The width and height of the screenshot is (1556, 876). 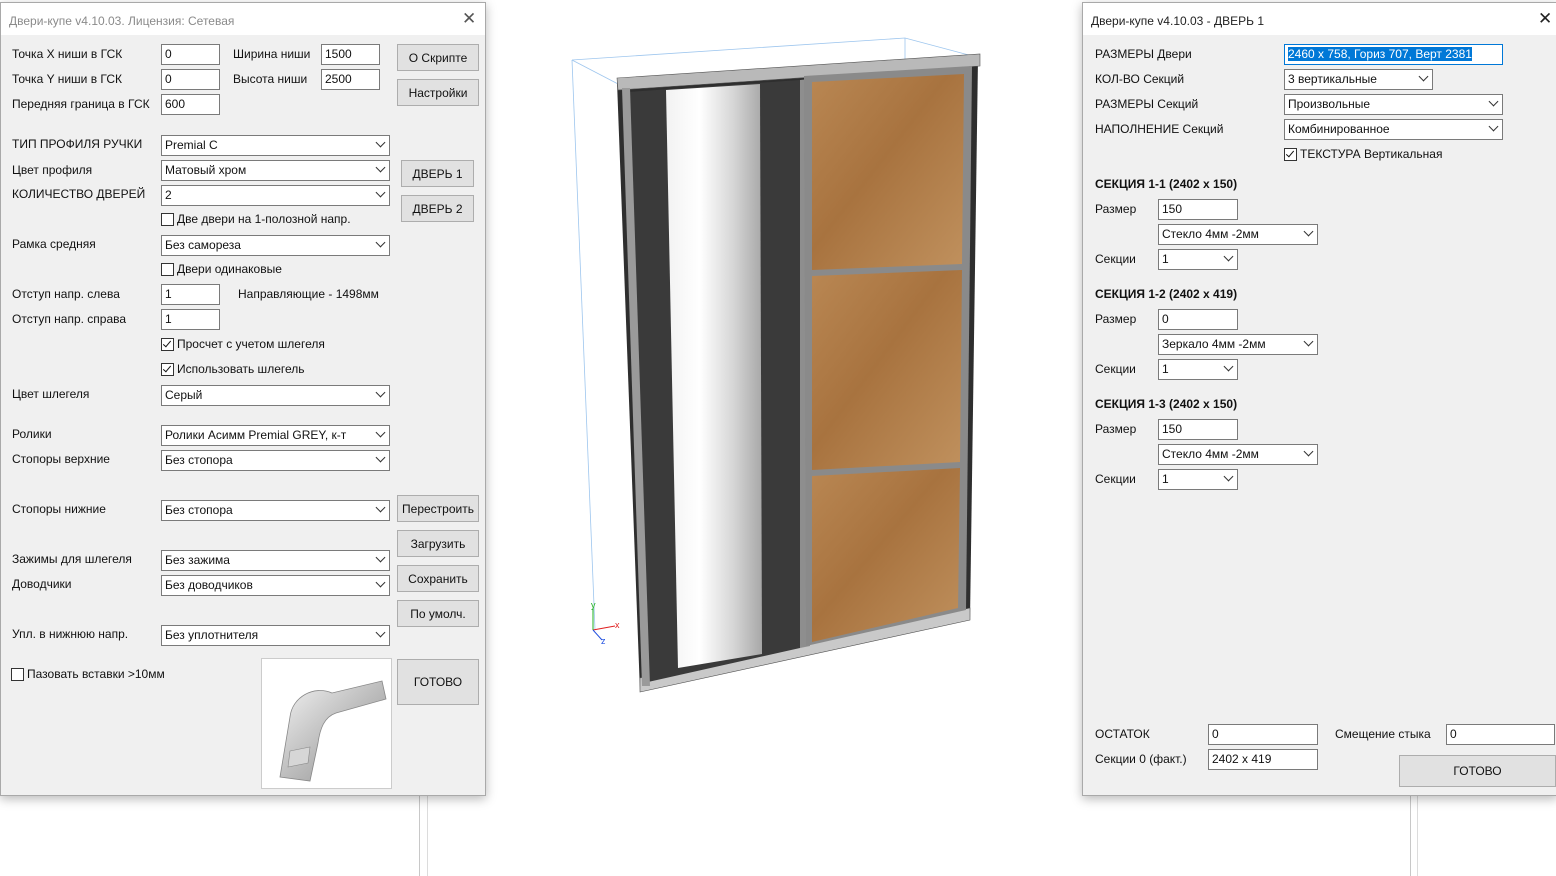 What do you see at coordinates (437, 173) in the screenshot?
I see `door1-button: ДВЕРЬ 1` at bounding box center [437, 173].